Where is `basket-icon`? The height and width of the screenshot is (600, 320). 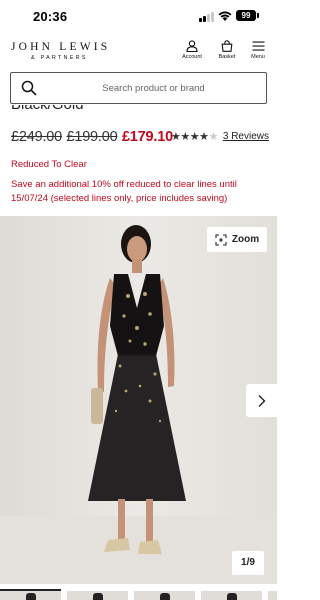 basket-icon is located at coordinates (227, 46).